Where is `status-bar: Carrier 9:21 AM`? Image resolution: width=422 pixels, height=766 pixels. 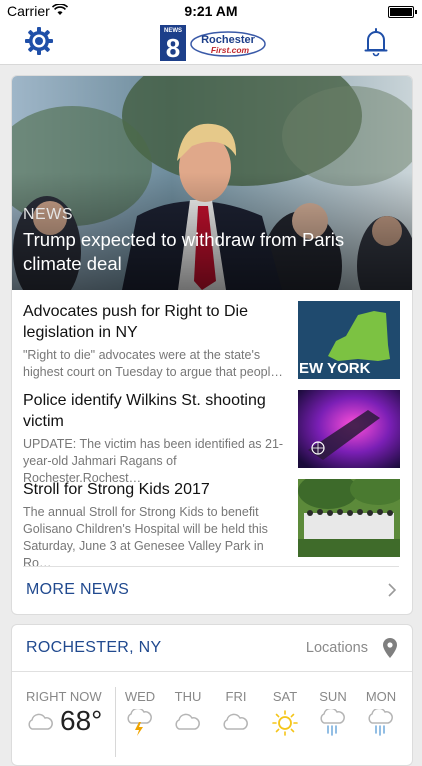 status-bar: Carrier 9:21 AM is located at coordinates (211, 11).